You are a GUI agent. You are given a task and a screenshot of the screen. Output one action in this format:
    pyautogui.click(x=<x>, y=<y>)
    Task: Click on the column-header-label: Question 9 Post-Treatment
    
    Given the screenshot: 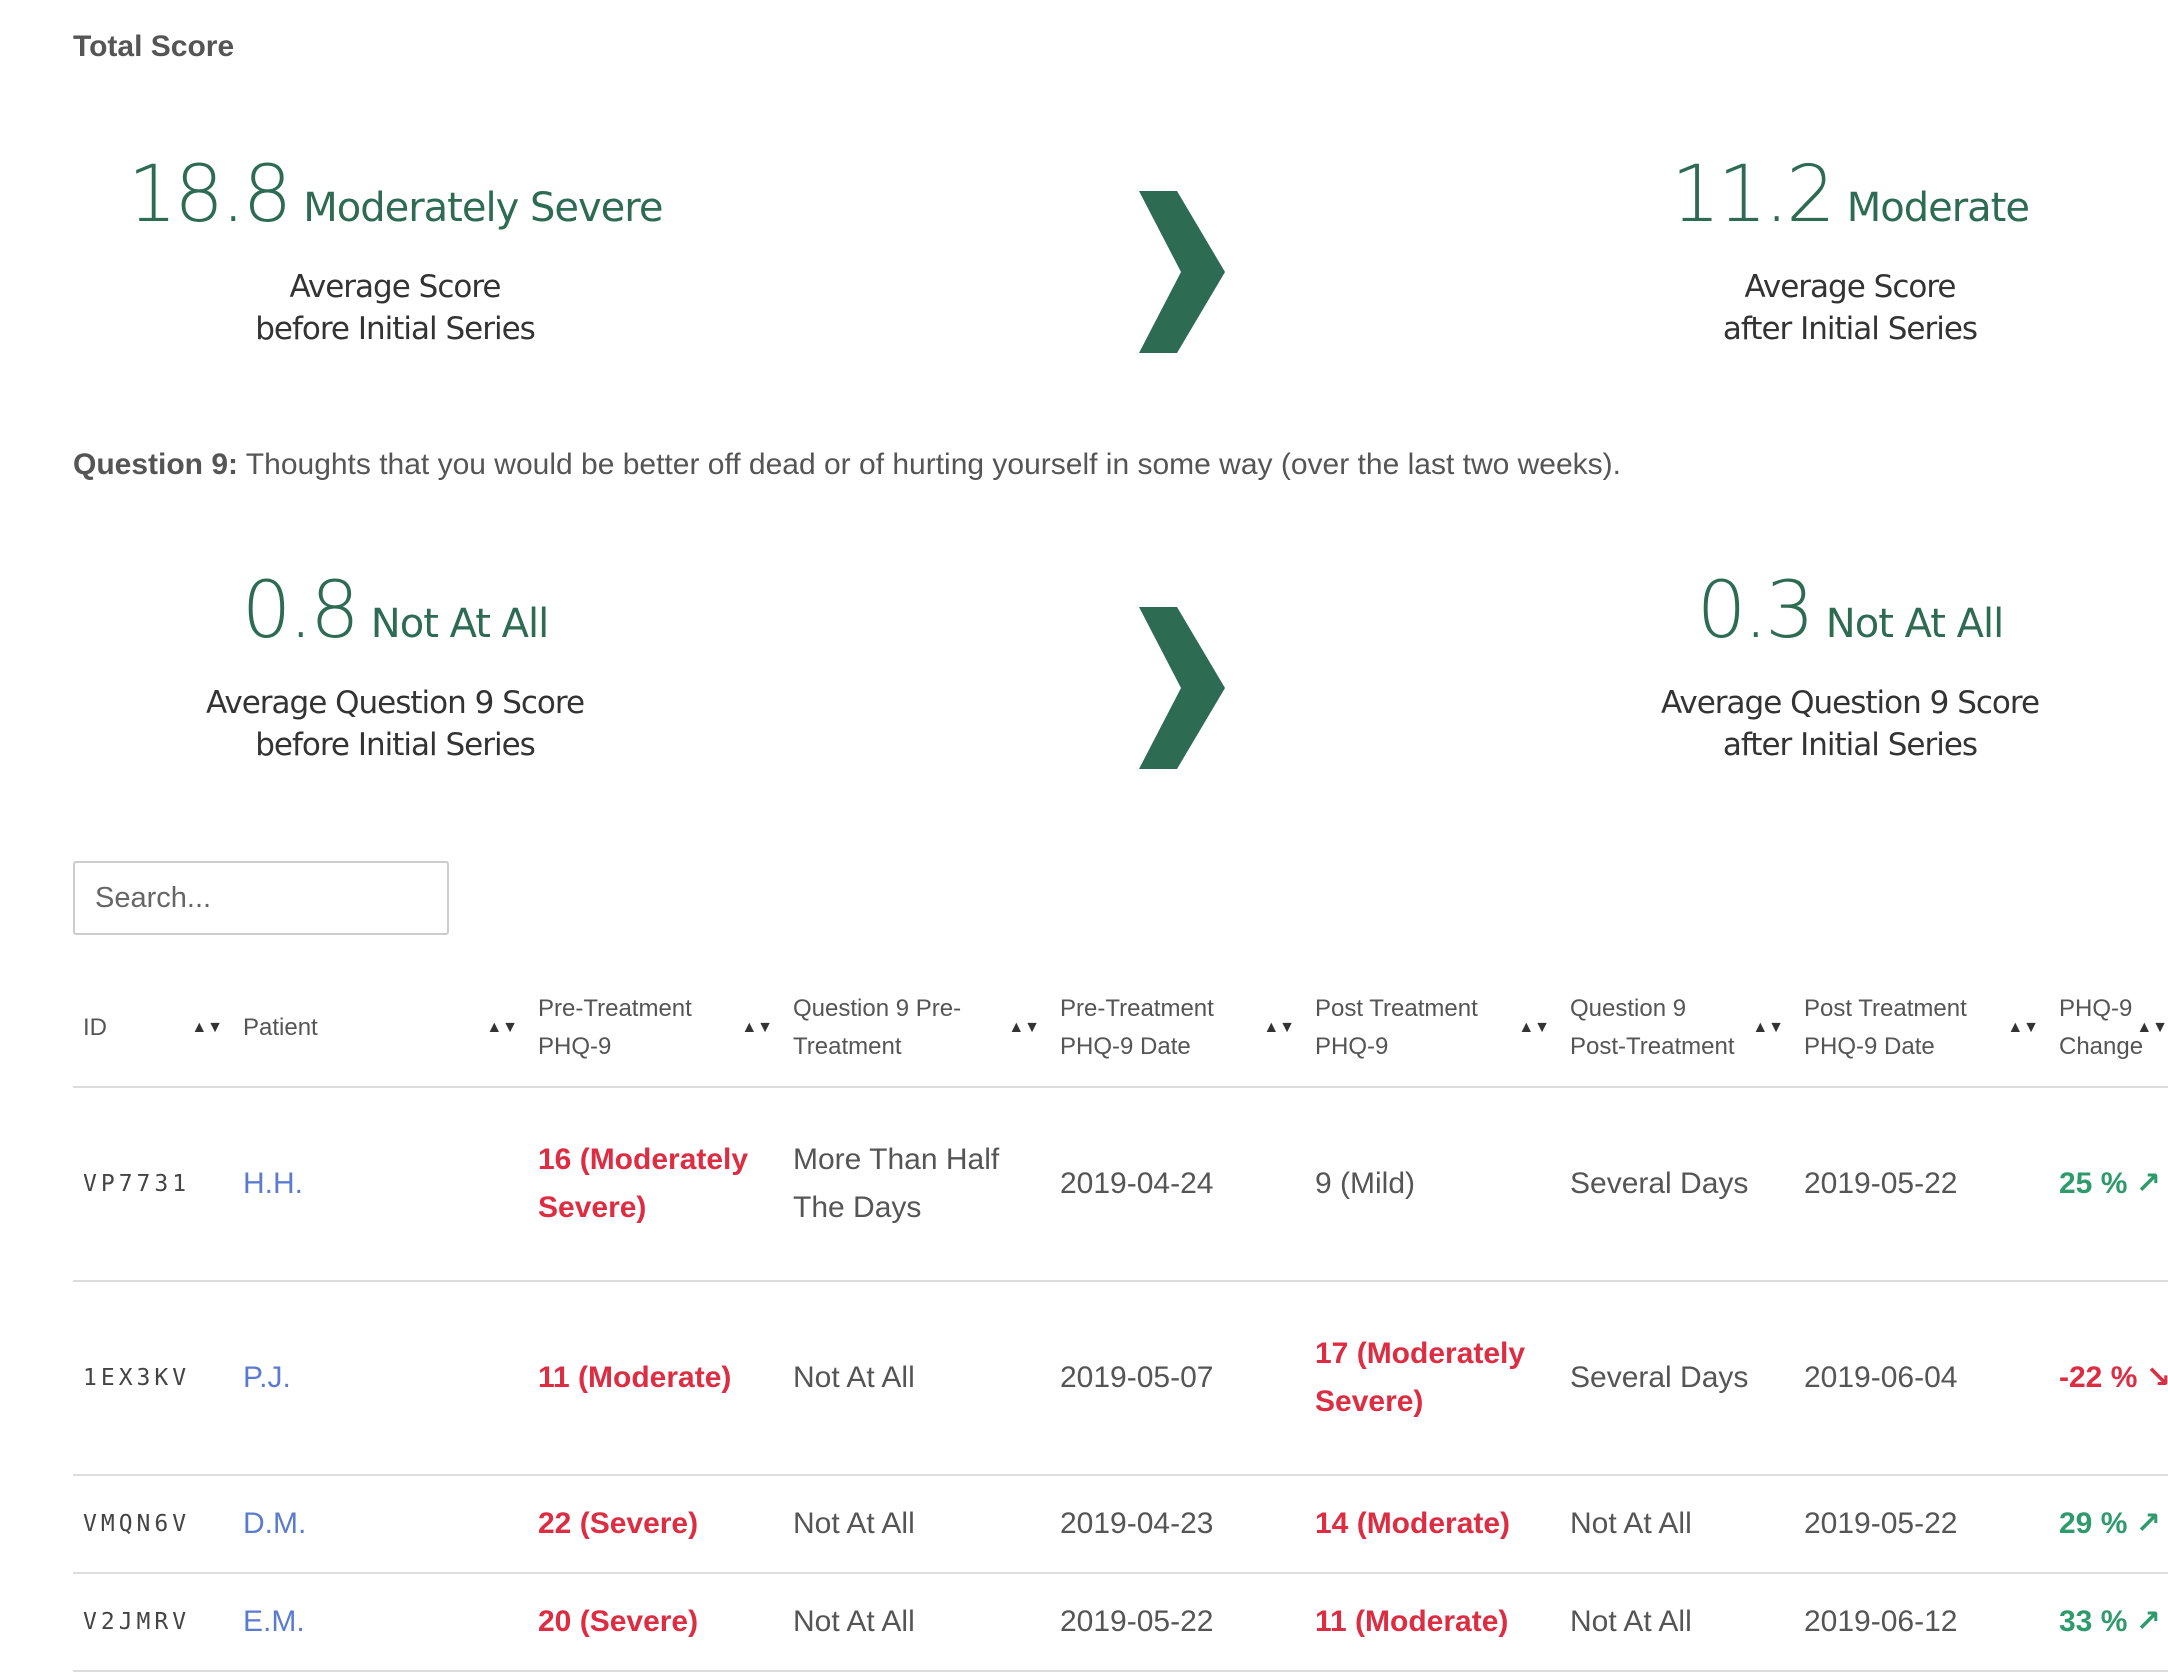 What is the action you would take?
    pyautogui.click(x=1652, y=1027)
    